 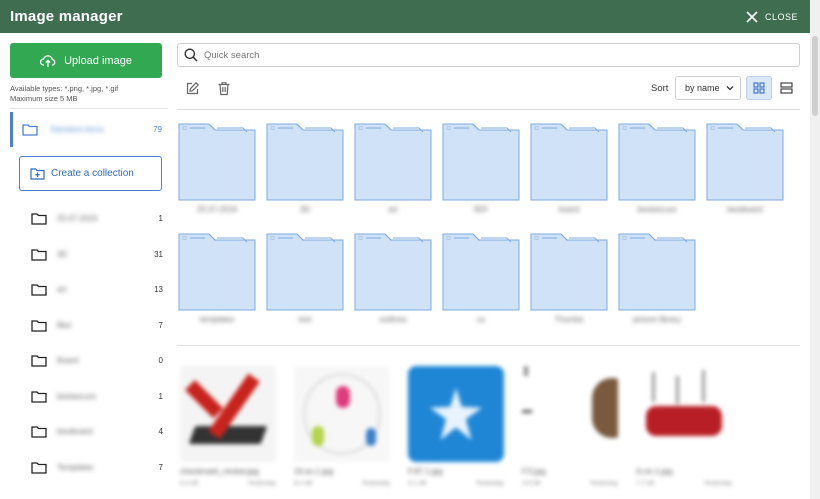 I want to click on max-size-hint: Maximum size 5 MB, so click(x=44, y=98).